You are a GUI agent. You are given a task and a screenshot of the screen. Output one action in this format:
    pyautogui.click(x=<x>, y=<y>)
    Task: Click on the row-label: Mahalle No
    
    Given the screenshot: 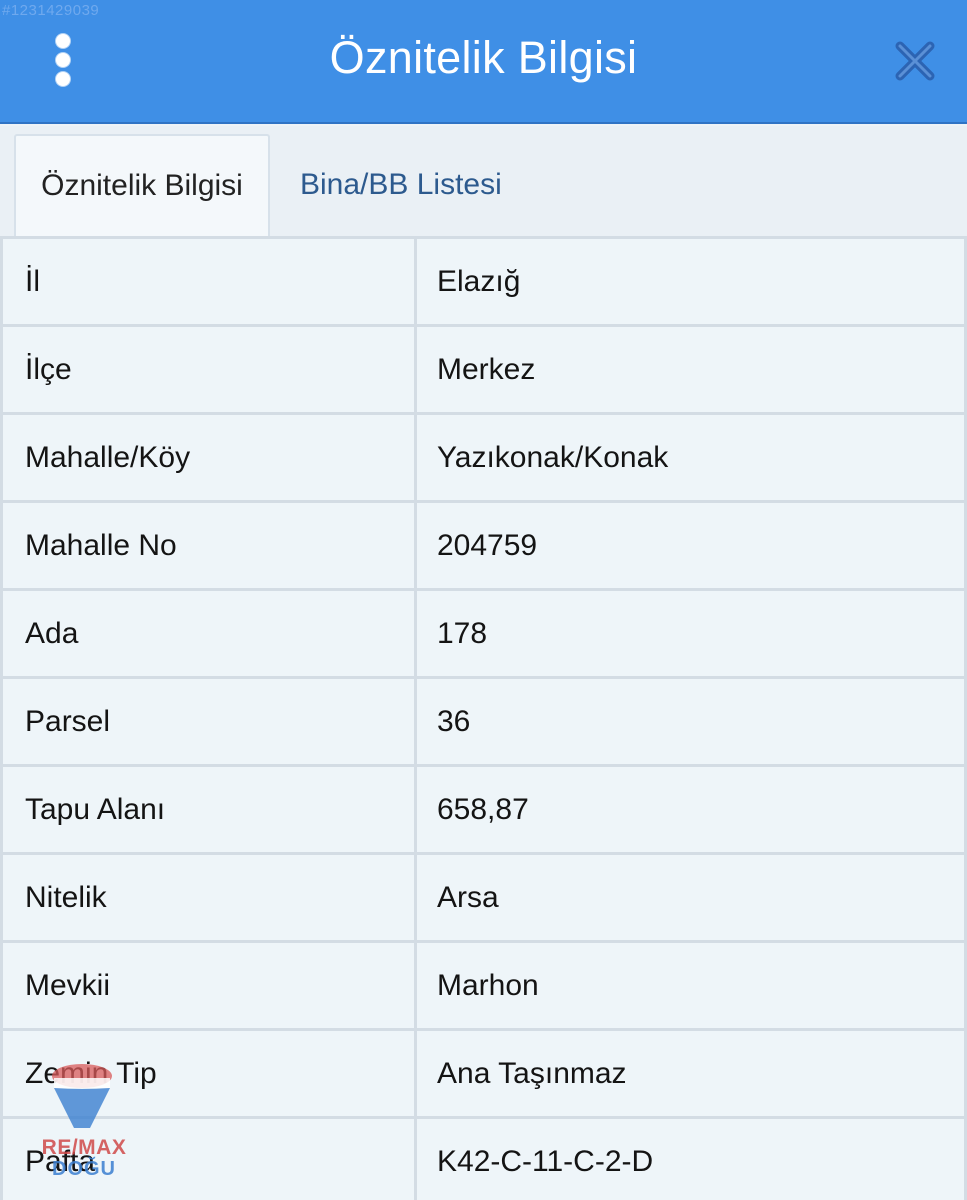 What is the action you would take?
    pyautogui.click(x=208, y=547)
    